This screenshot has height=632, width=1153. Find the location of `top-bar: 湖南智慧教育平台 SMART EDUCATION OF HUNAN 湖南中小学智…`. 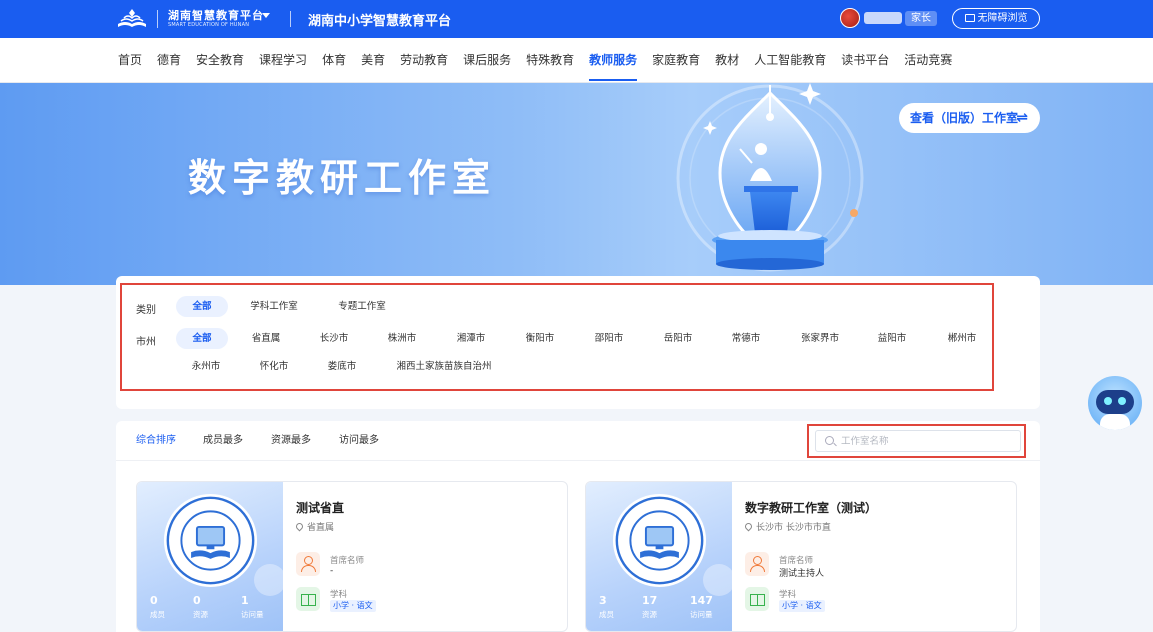

top-bar: 湖南智慧教育平台 SMART EDUCATION OF HUNAN 湖南中小学智… is located at coordinates (576, 19).